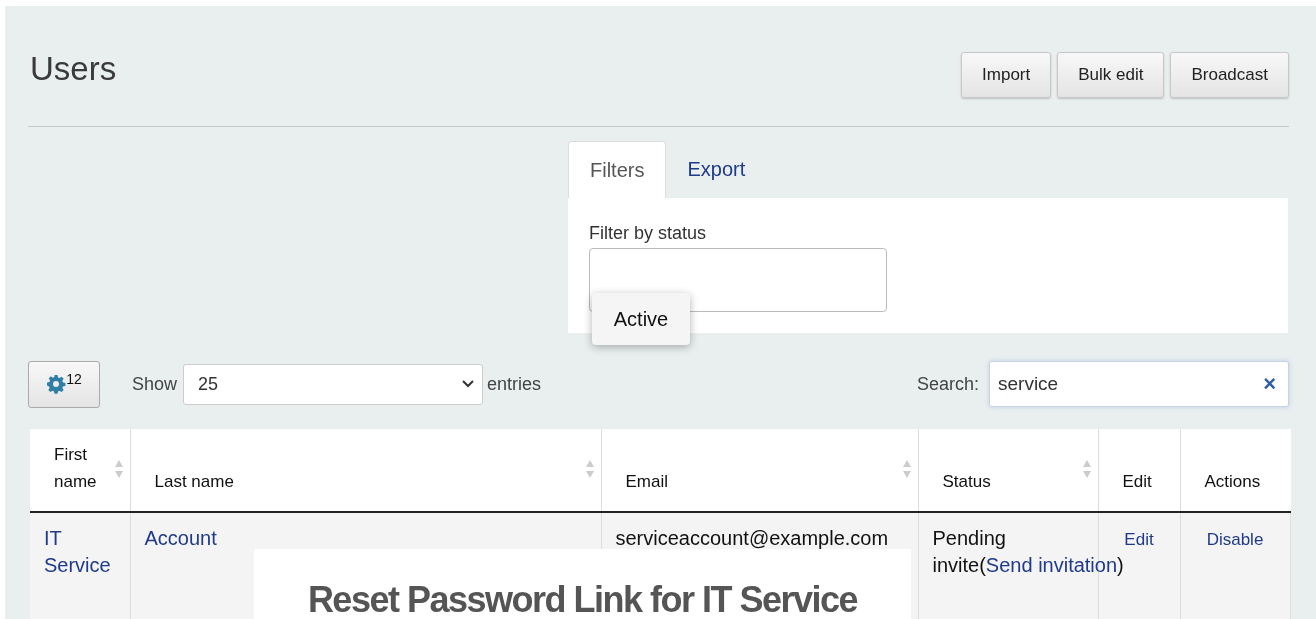 The height and width of the screenshot is (619, 1316). I want to click on chevron-down-icon, so click(468, 384).